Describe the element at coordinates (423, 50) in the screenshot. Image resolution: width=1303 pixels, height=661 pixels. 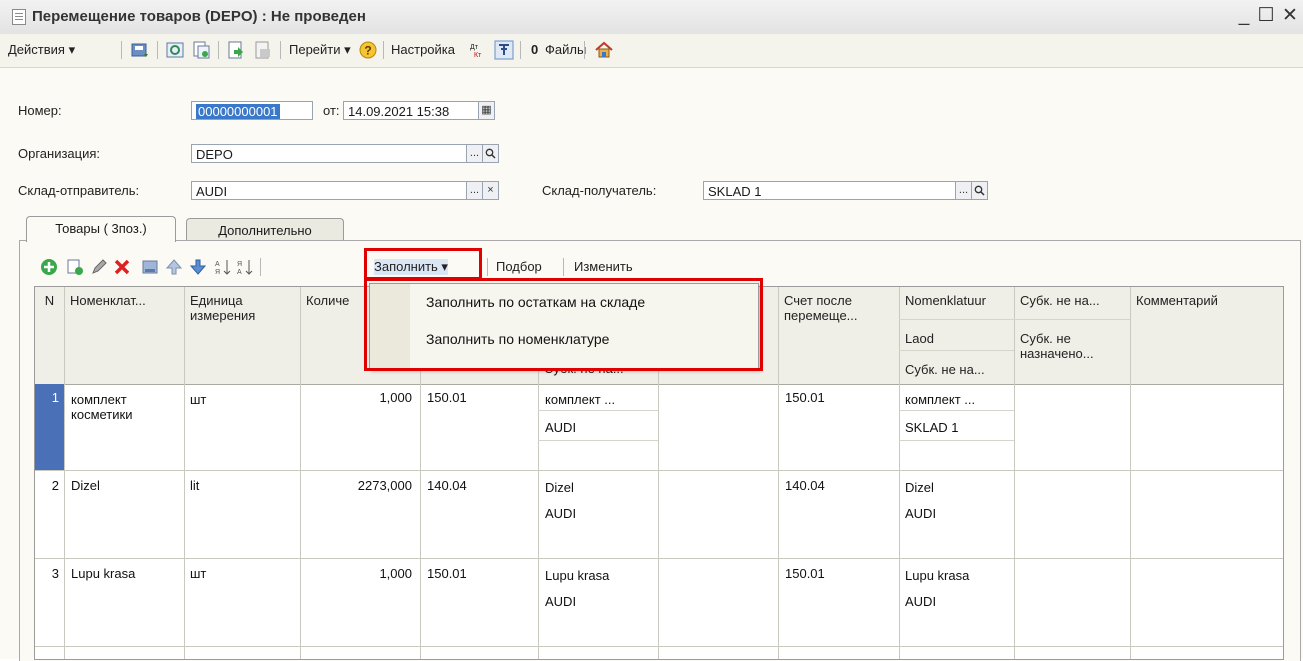
I see `settings-button: Настройка` at that location.